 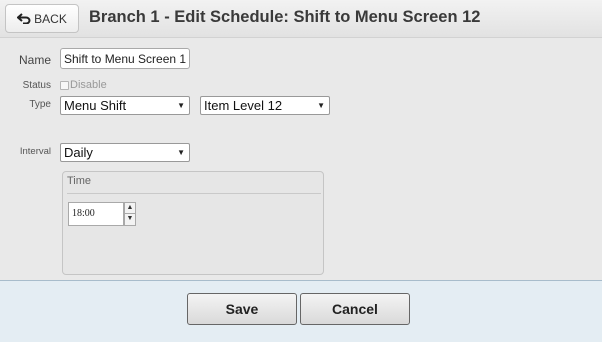 I want to click on back-button: BACK, so click(x=42, y=18).